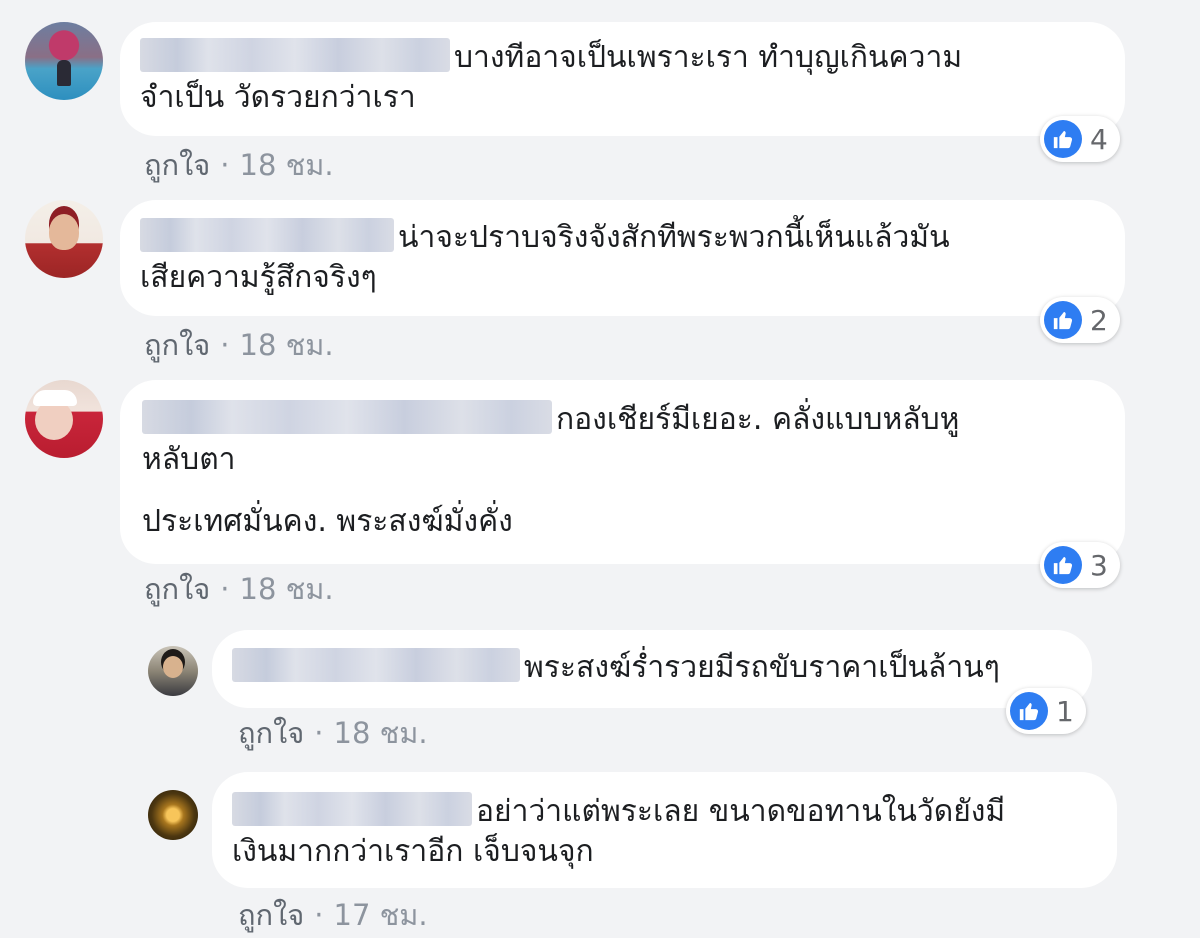 The image size is (1200, 938). What do you see at coordinates (189, 459) in the screenshot?
I see `comment-text-line-2: หลับตา` at bounding box center [189, 459].